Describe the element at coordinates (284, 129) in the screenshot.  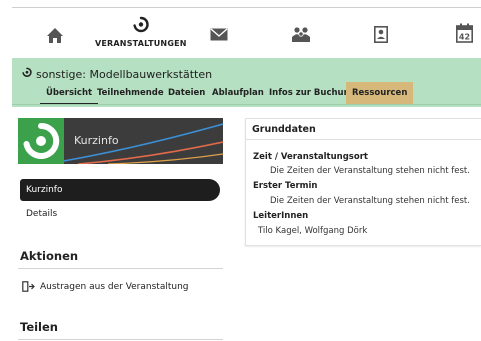
I see `grunddaten-title: Grunddaten` at that location.